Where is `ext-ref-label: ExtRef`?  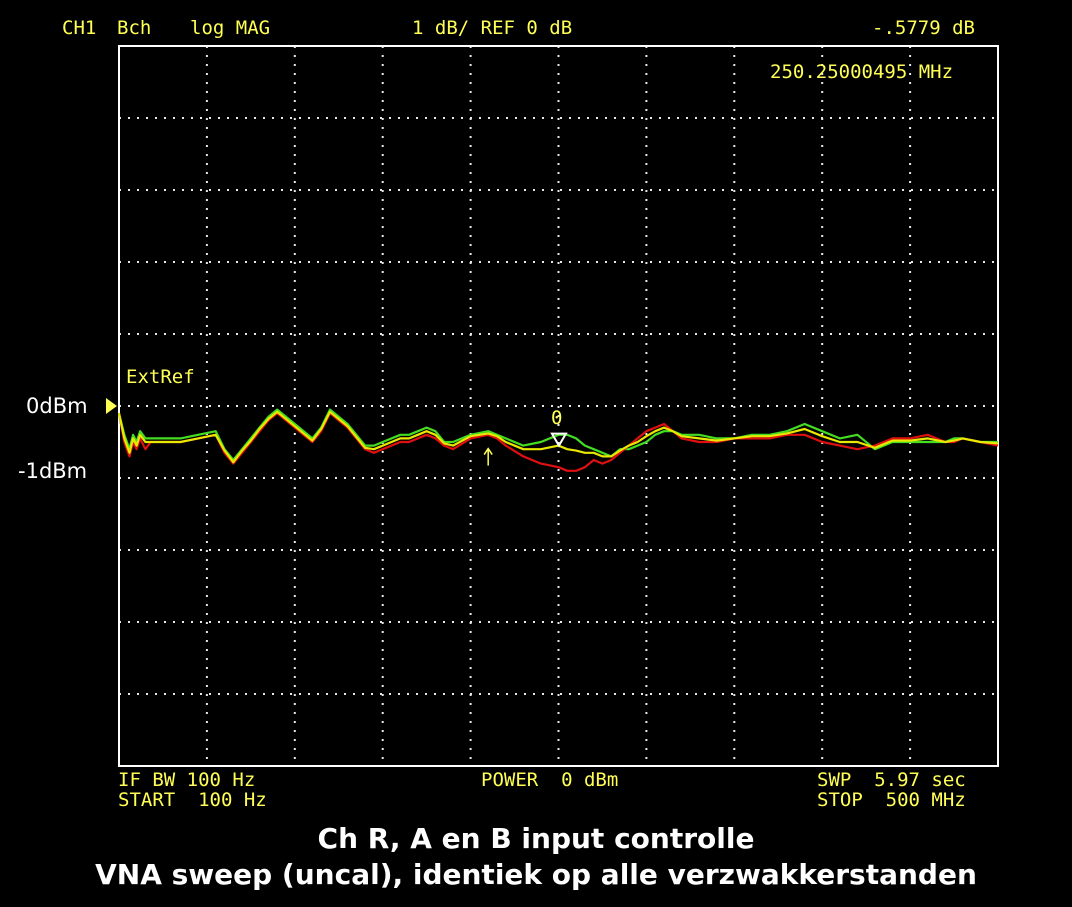 ext-ref-label: ExtRef is located at coordinates (160, 377).